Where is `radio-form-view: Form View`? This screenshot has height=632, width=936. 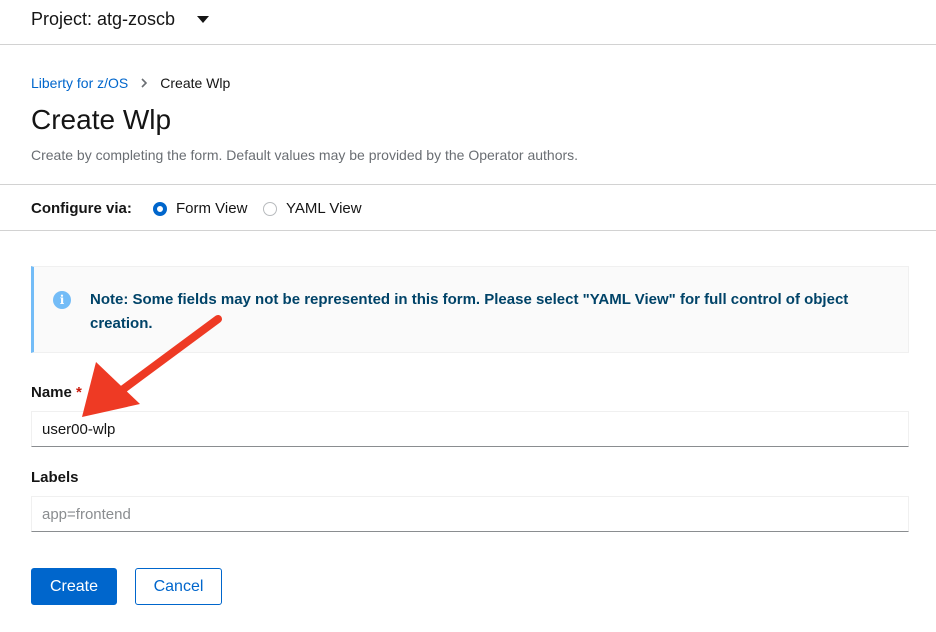 radio-form-view: Form View is located at coordinates (200, 208).